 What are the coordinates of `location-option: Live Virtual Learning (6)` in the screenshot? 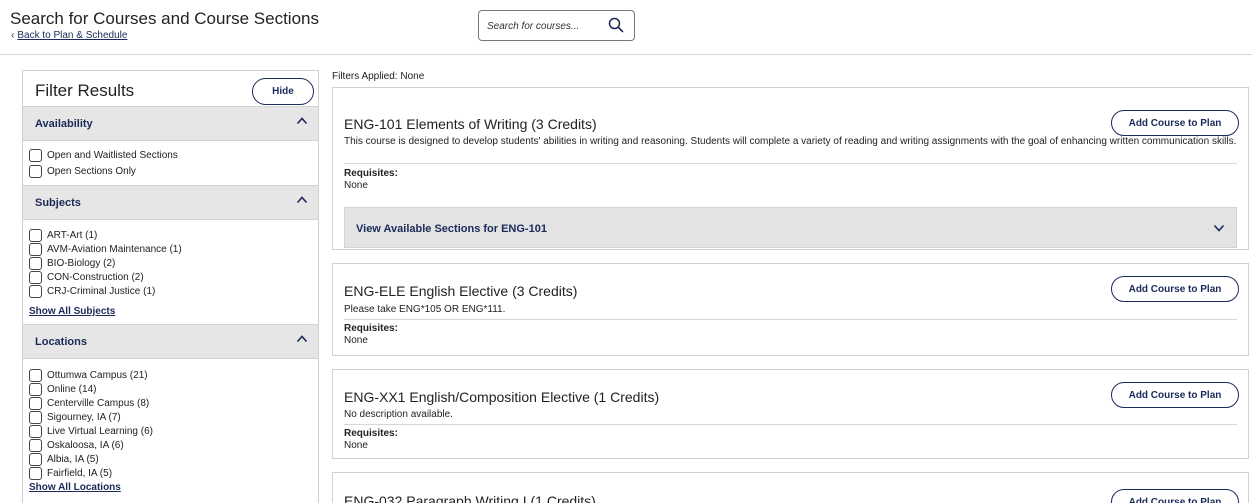 It's located at (91, 431).